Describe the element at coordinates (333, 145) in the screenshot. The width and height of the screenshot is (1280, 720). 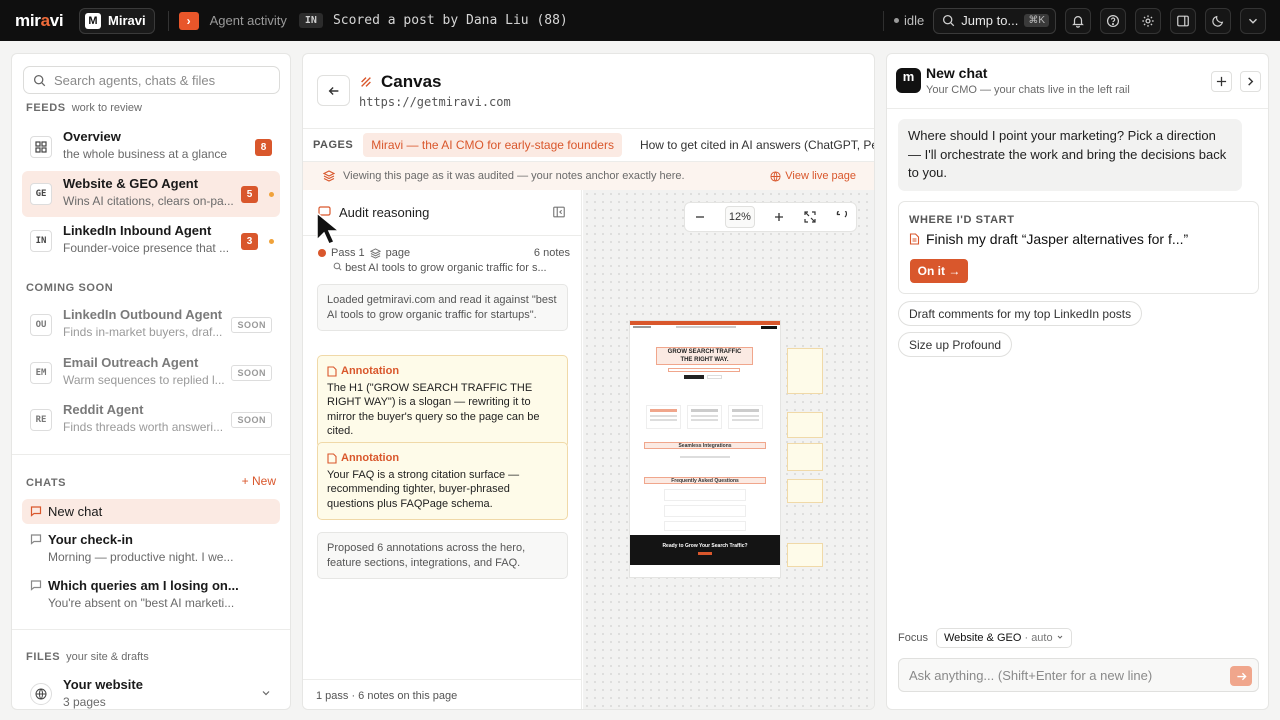
I see `pages-label: PAGES` at that location.